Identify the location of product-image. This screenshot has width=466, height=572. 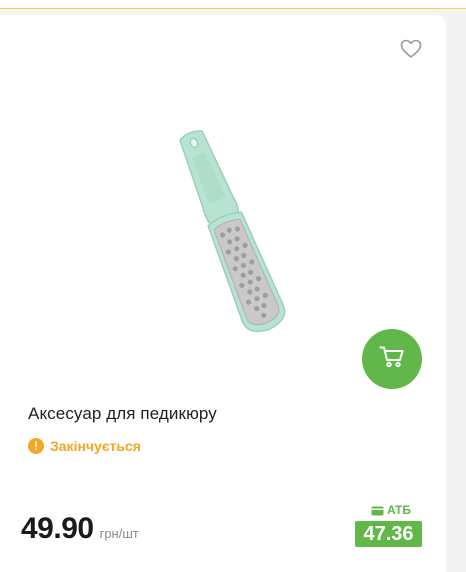
(230, 232).